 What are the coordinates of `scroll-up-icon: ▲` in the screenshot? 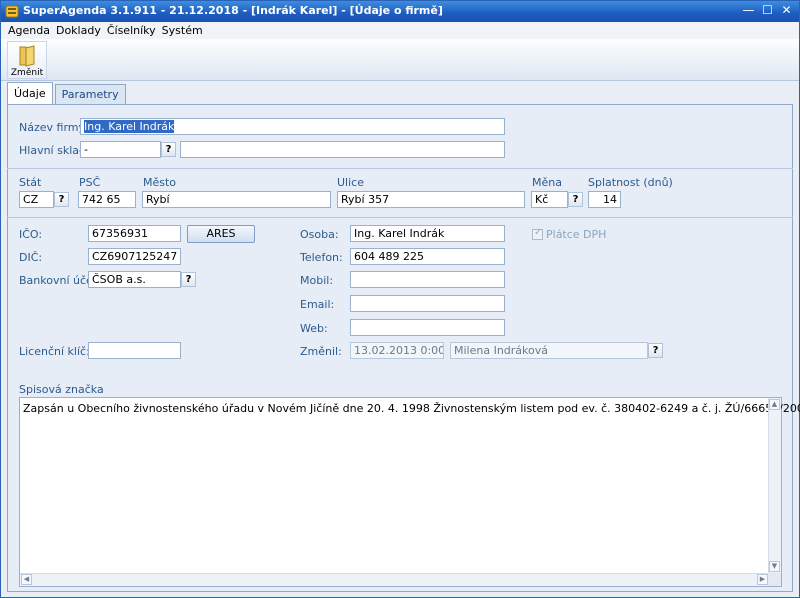 It's located at (774, 404).